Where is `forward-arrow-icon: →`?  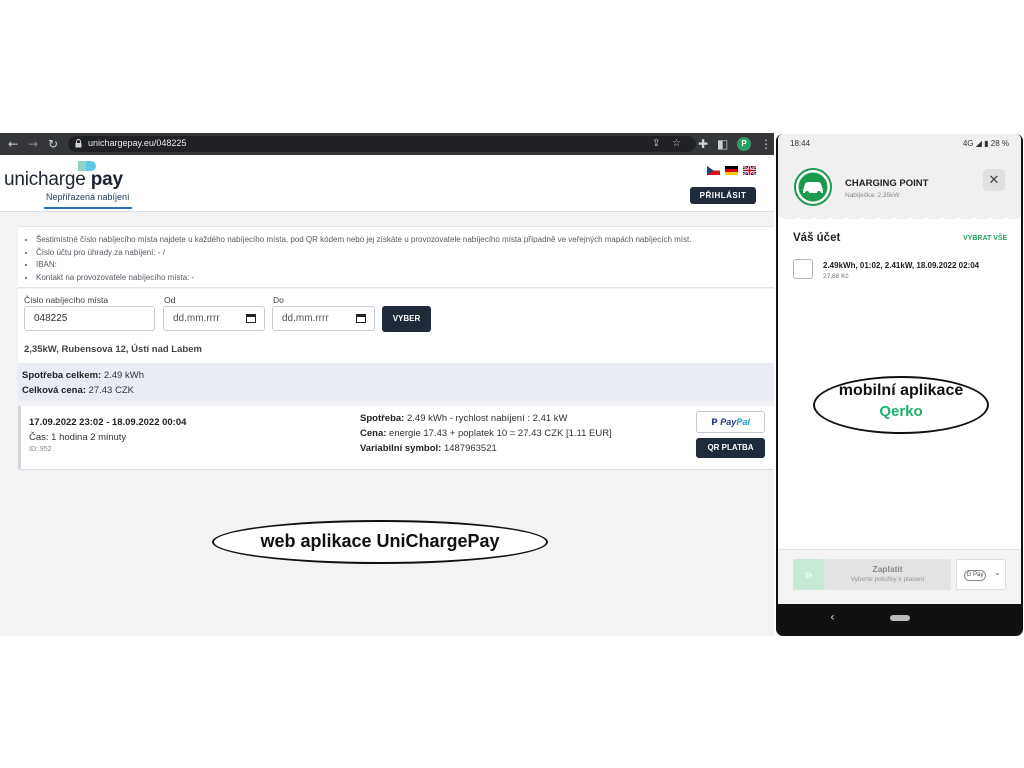 forward-arrow-icon: → is located at coordinates (33, 144).